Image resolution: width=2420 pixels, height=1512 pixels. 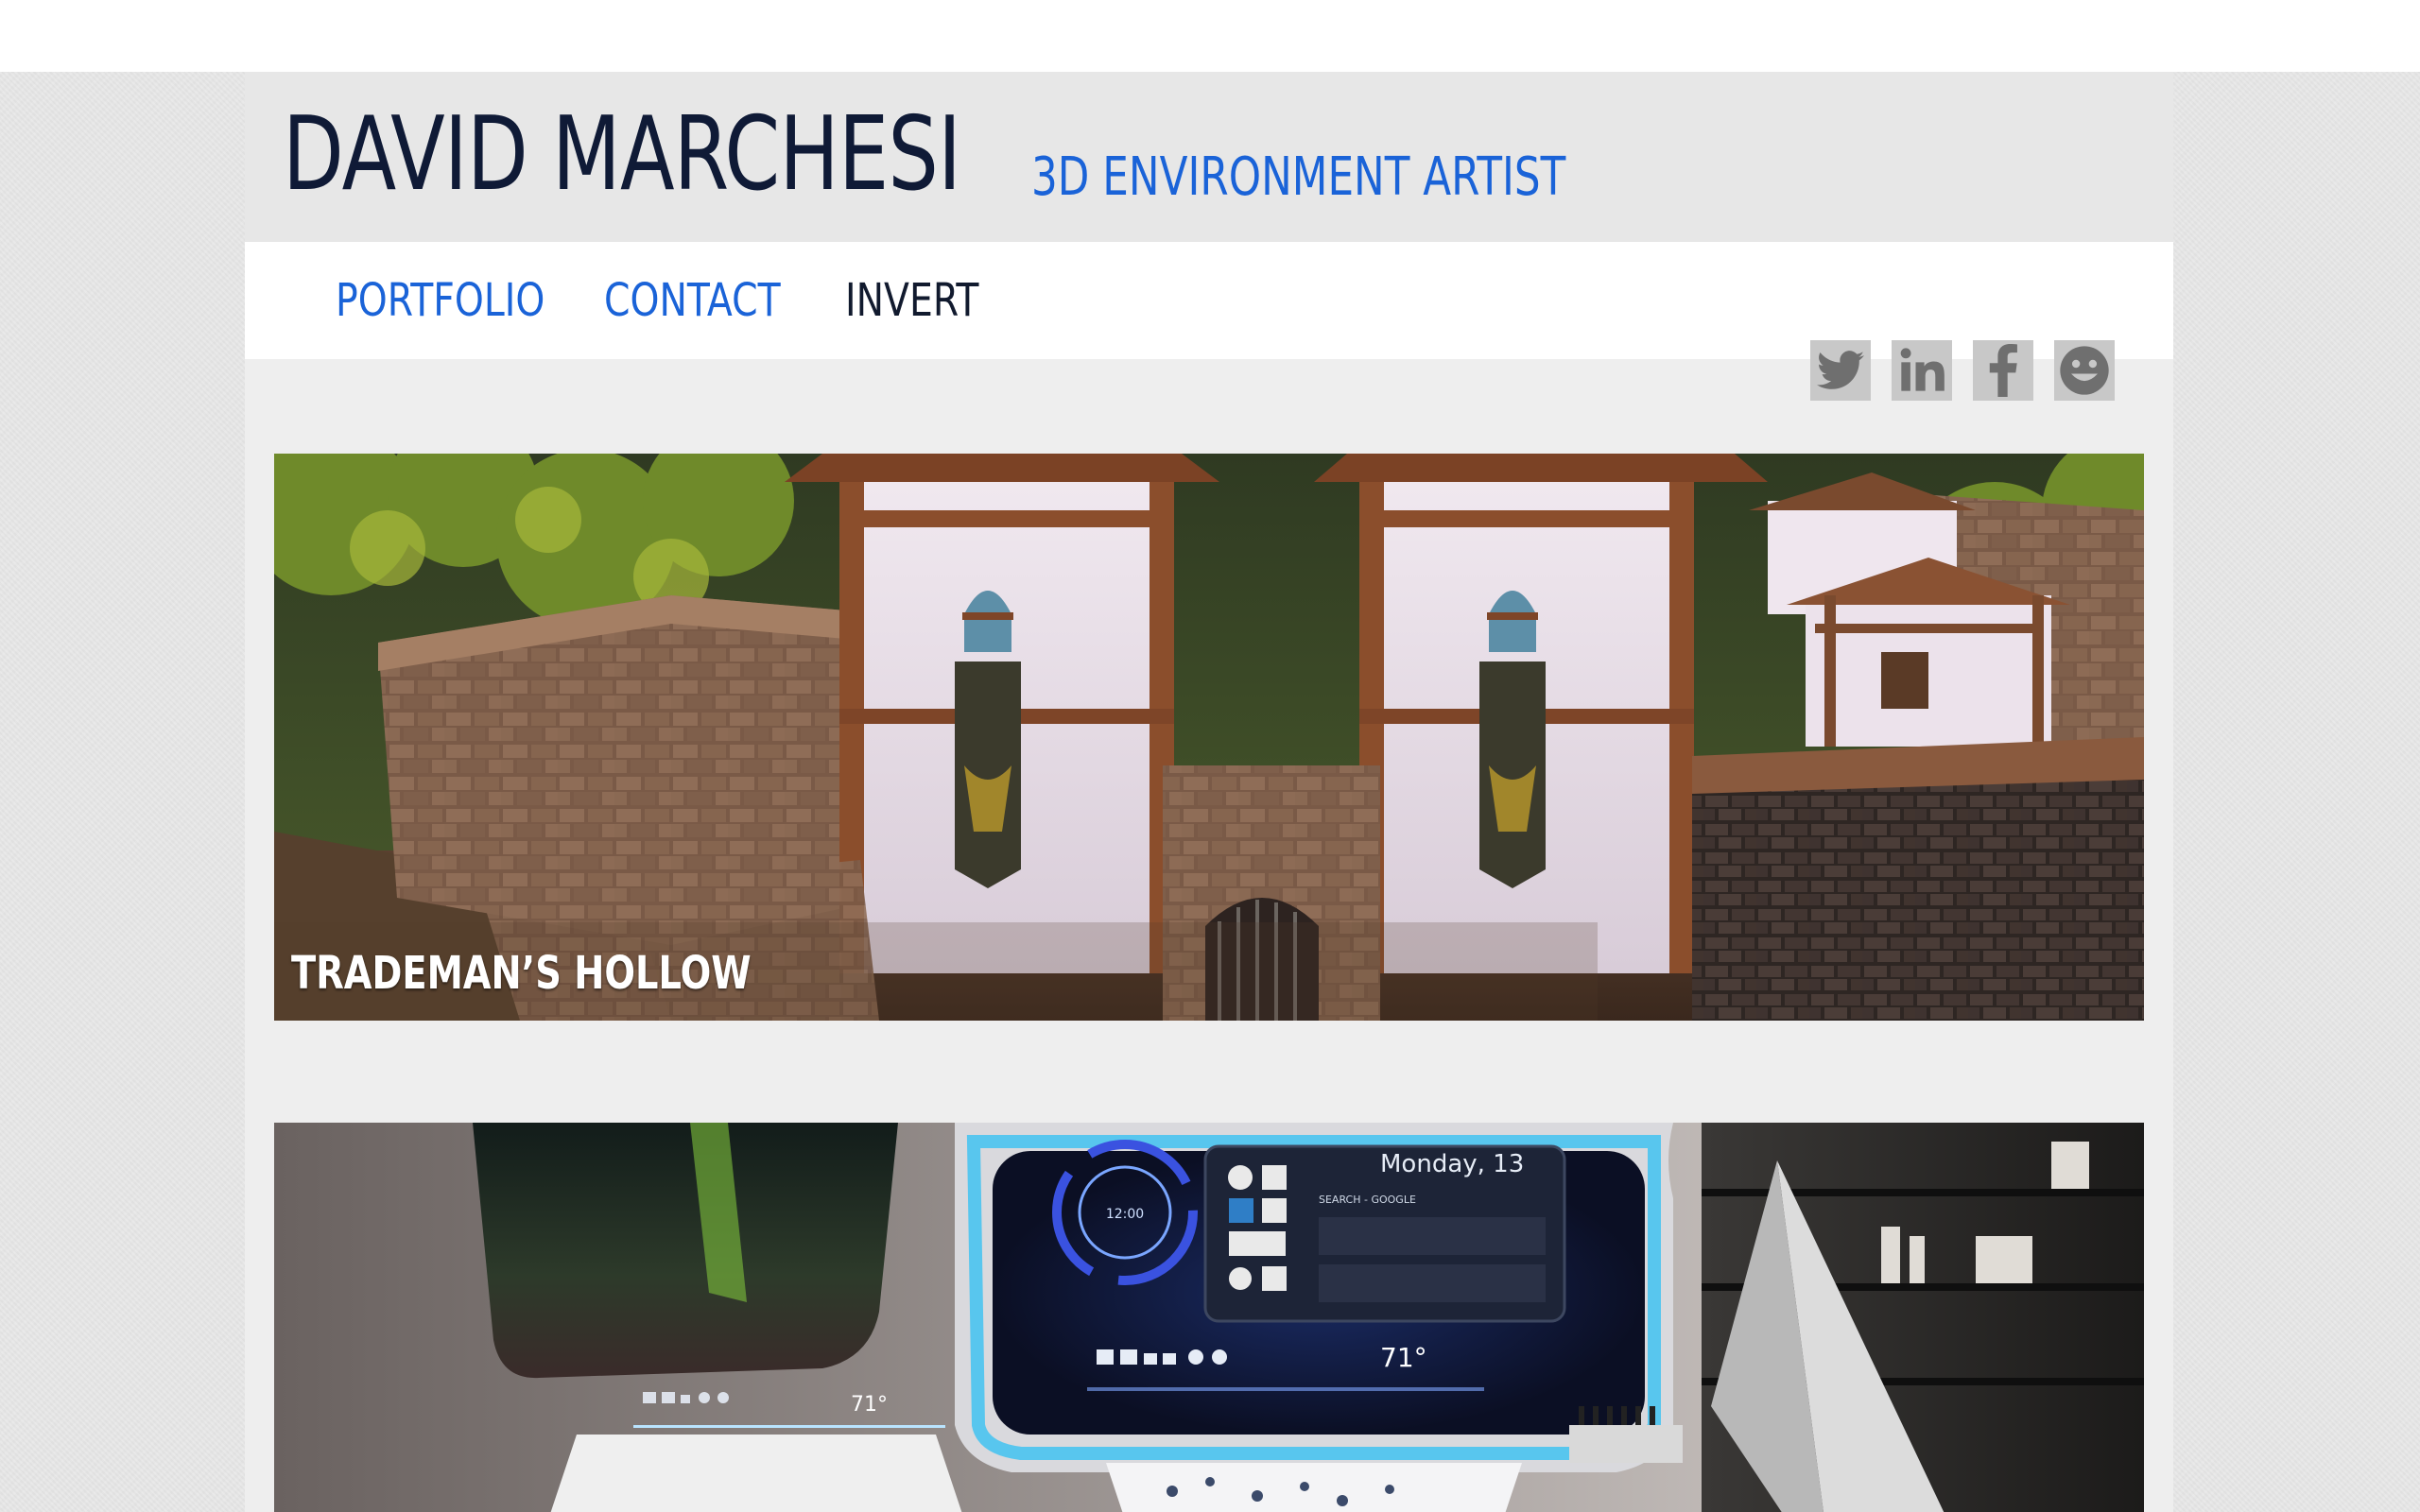 What do you see at coordinates (936, 971) in the screenshot?
I see `project-caption-bar: TRADEMAN’S HOLLOW` at bounding box center [936, 971].